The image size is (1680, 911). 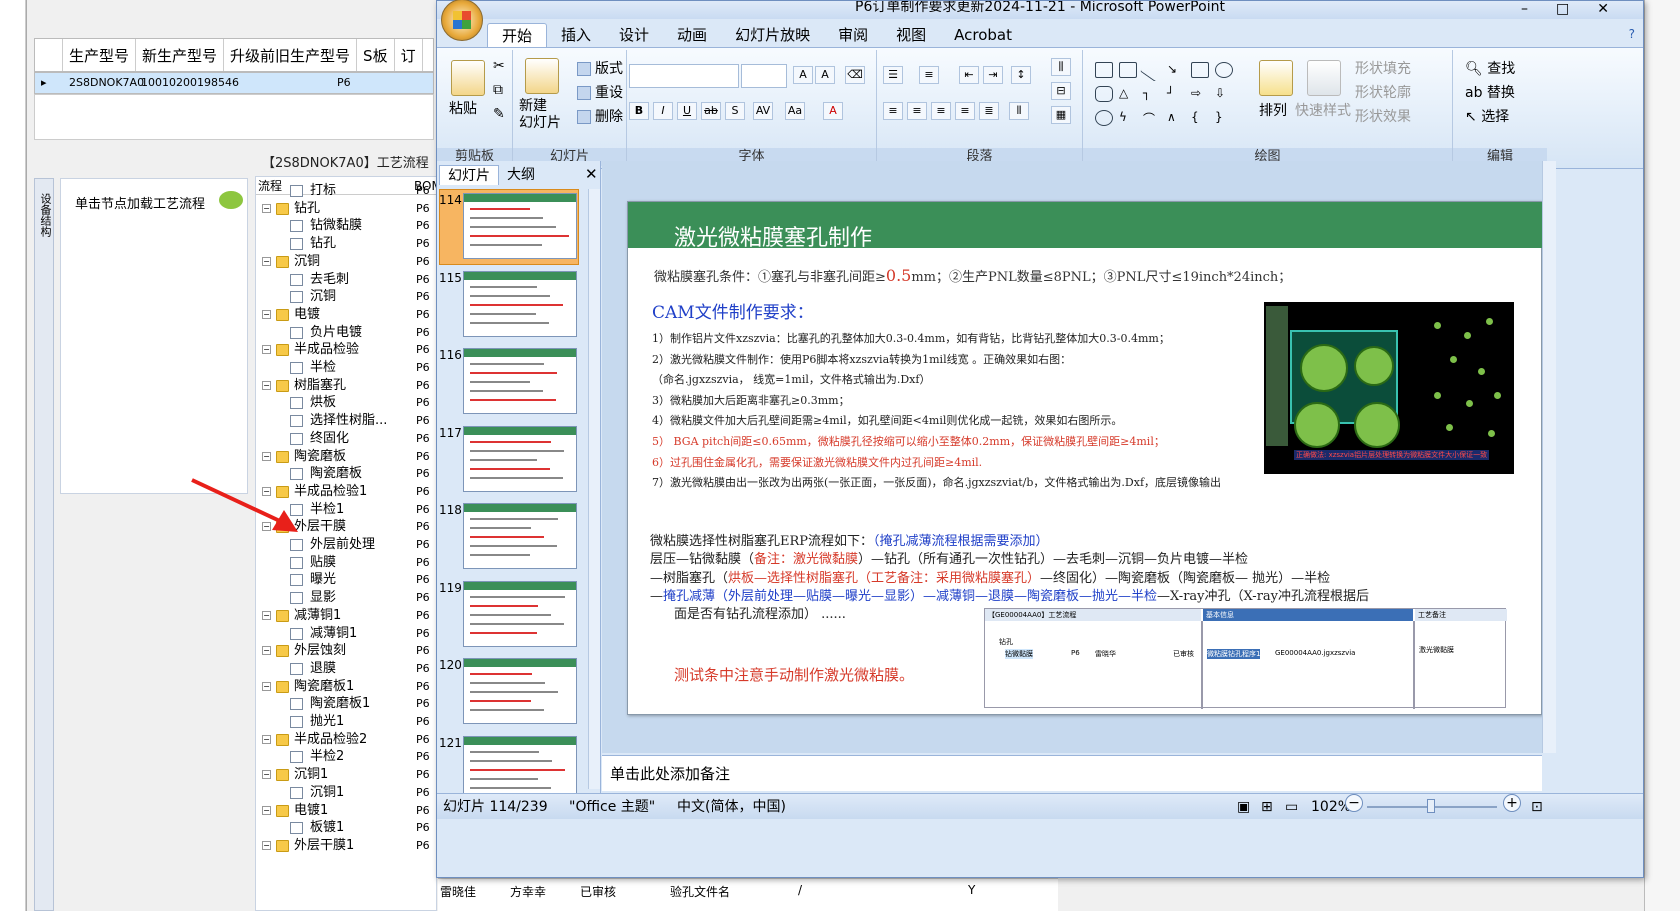 I want to click on text-direction-icon: ⫼, so click(x=1061, y=67).